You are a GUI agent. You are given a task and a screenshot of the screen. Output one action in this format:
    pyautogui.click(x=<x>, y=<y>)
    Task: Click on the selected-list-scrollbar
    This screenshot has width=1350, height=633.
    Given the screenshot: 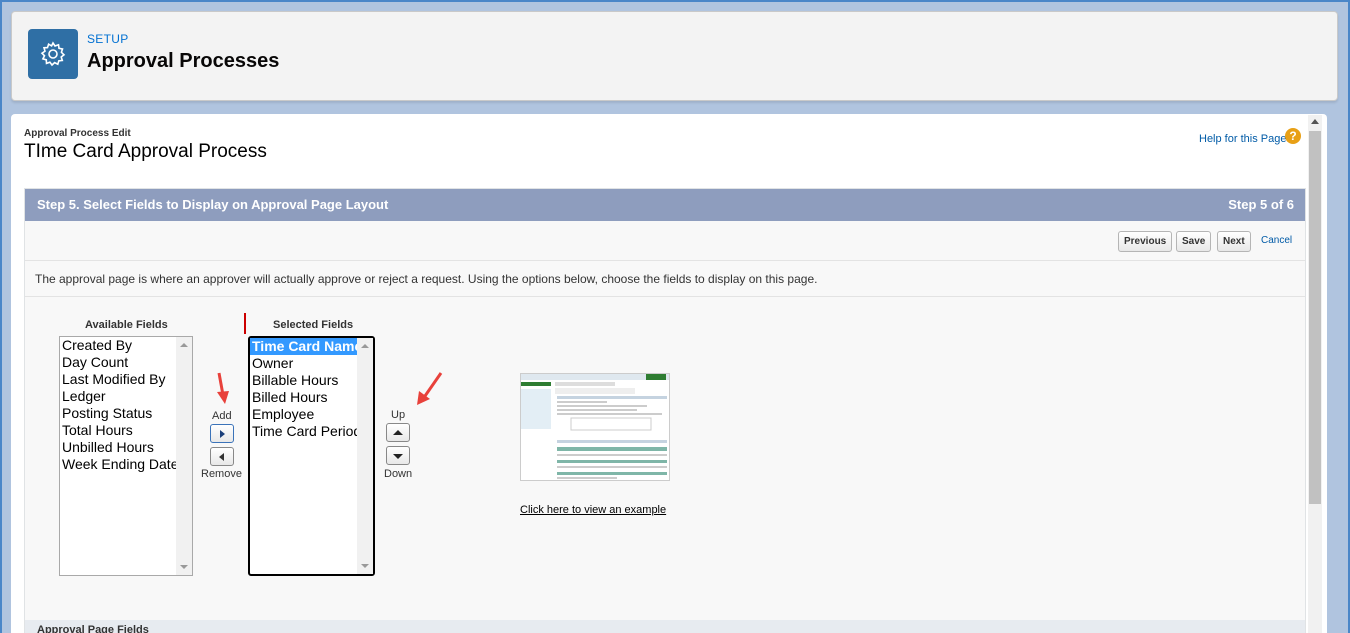 What is the action you would take?
    pyautogui.click(x=365, y=456)
    